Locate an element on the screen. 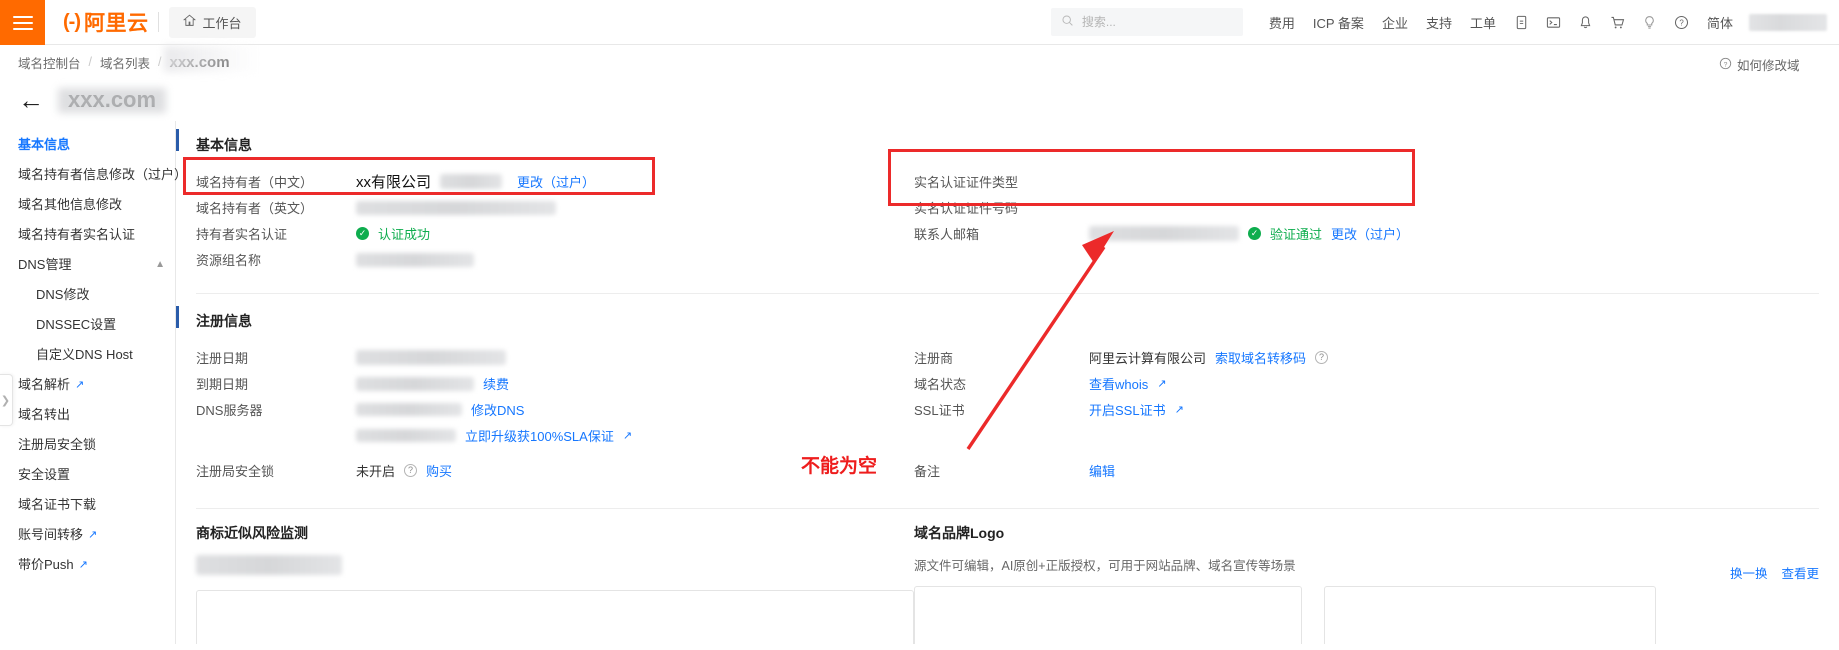 Image resolution: width=1839 pixels, height=650 pixels. home-icon is located at coordinates (190, 22).